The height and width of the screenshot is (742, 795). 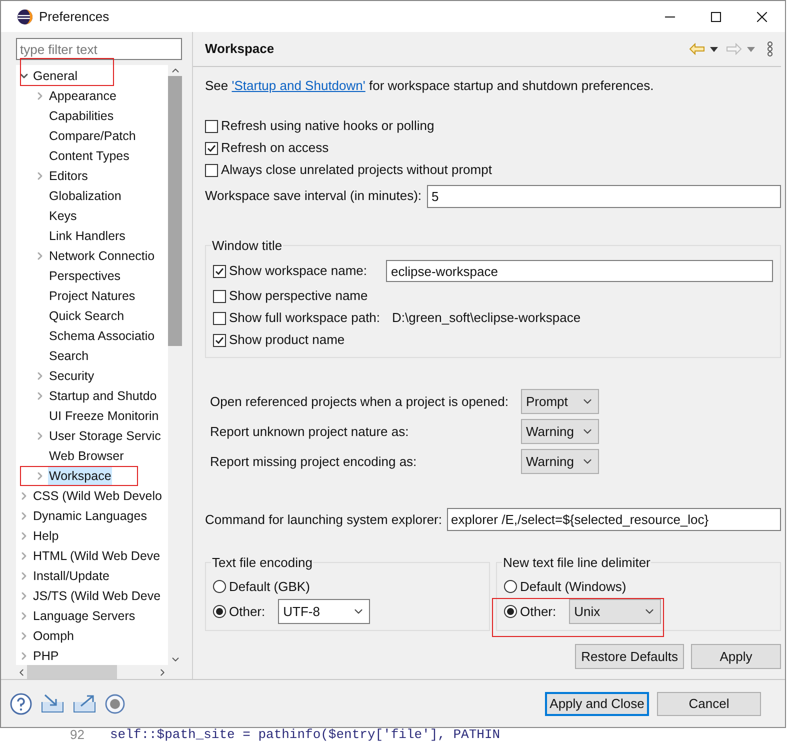 What do you see at coordinates (97, 596) in the screenshot?
I see `tree-item: JS/TS (Wild Web Deve` at bounding box center [97, 596].